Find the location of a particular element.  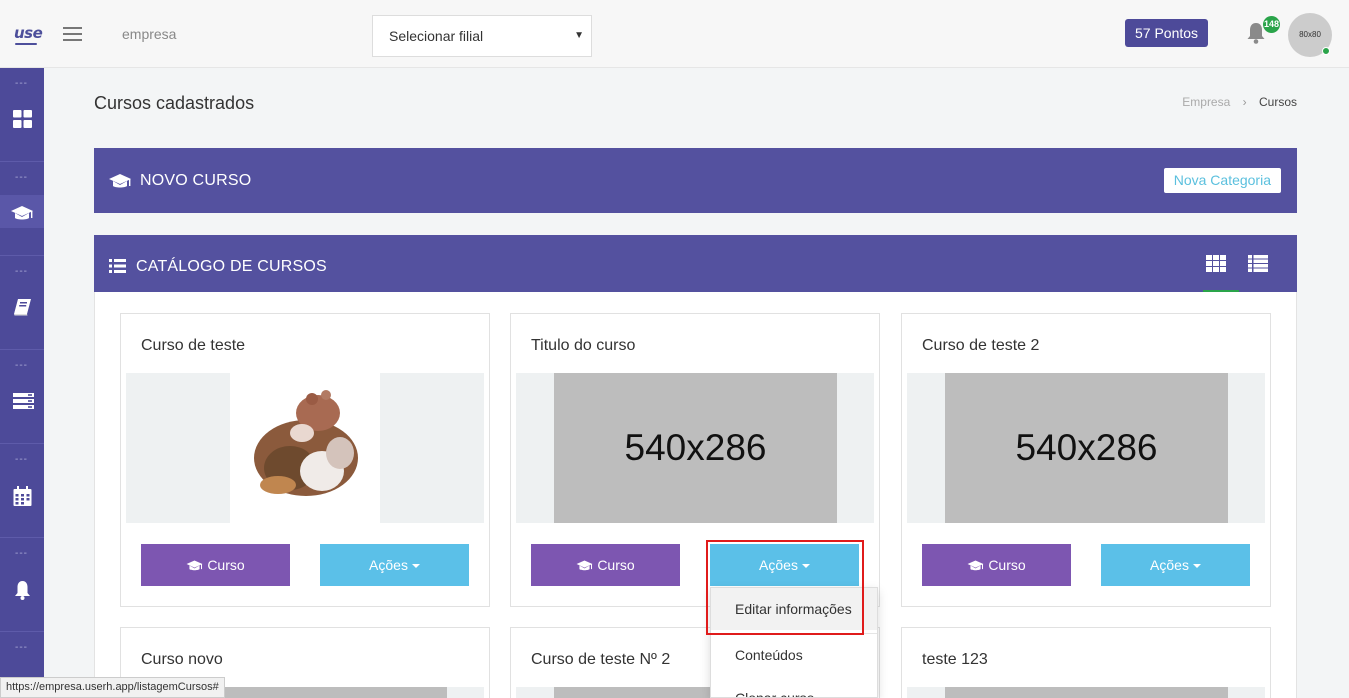

course-catalog-header: CATÁLOGO DE CURSOS is located at coordinates (695, 264).